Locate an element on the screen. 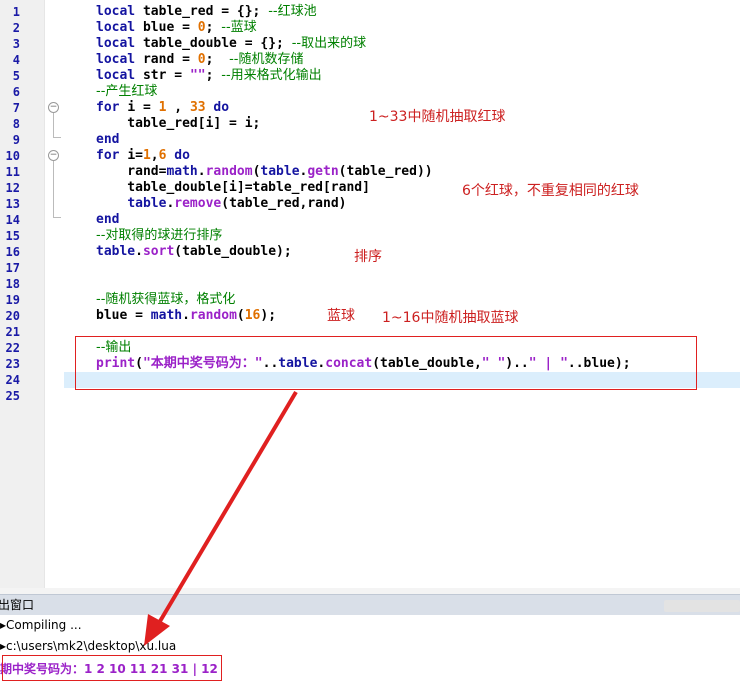 This screenshot has width=740, height=682. code-token: (table_red,rand) is located at coordinates (284, 203).